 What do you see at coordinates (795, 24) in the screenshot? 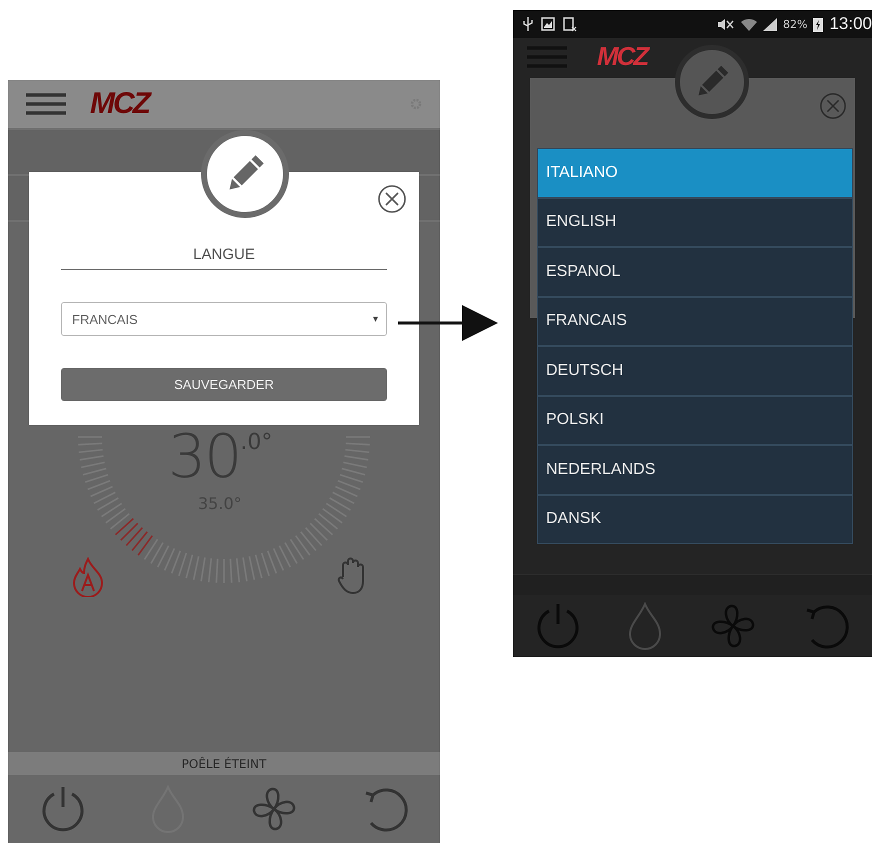
I see `battery-percent: 82%` at bounding box center [795, 24].